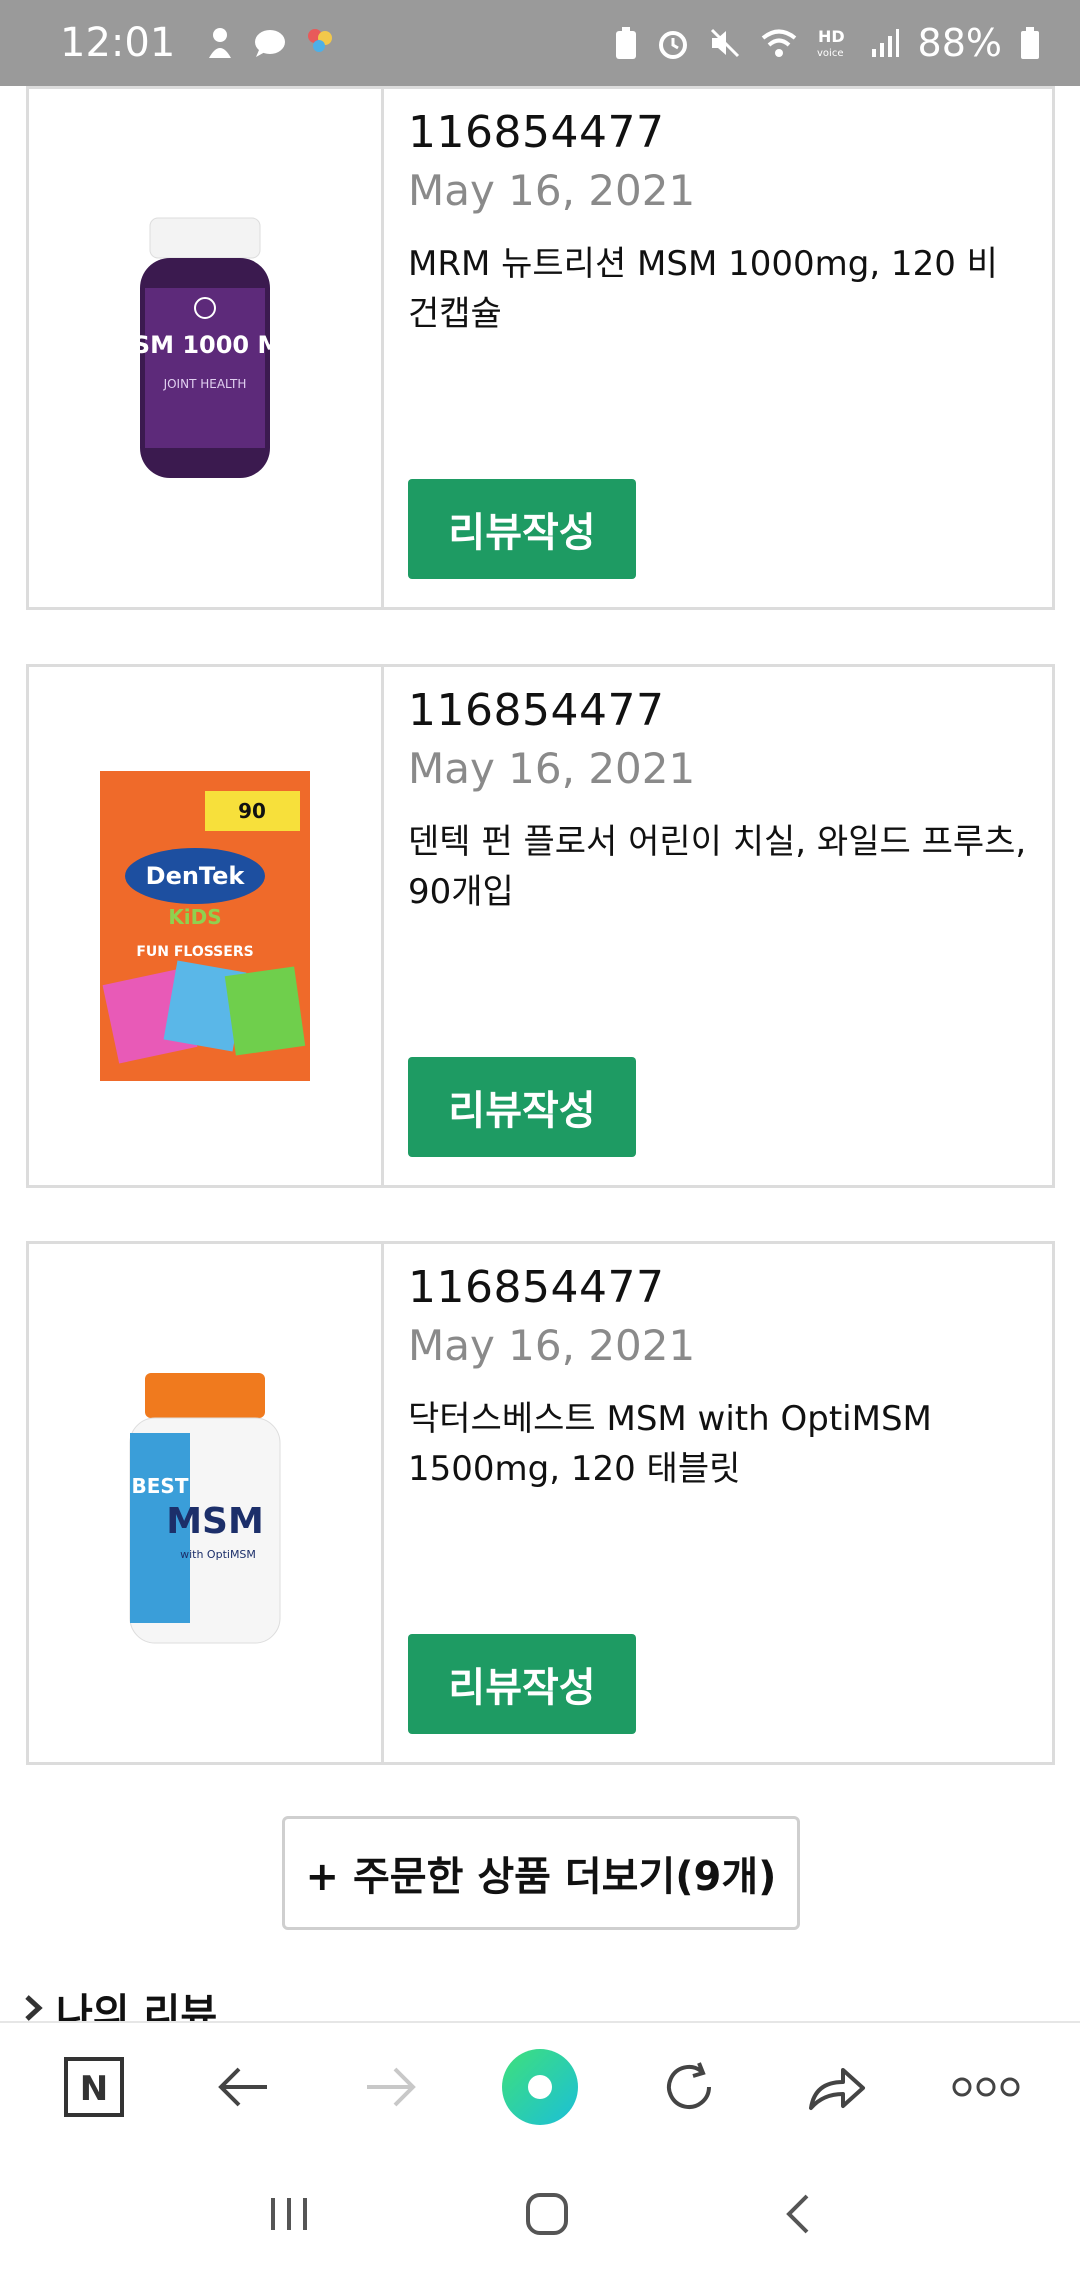 Image resolution: width=1080 pixels, height=2280 pixels. I want to click on product-thumbnail: BEST MSM with OptiMSM, so click(206, 1503).